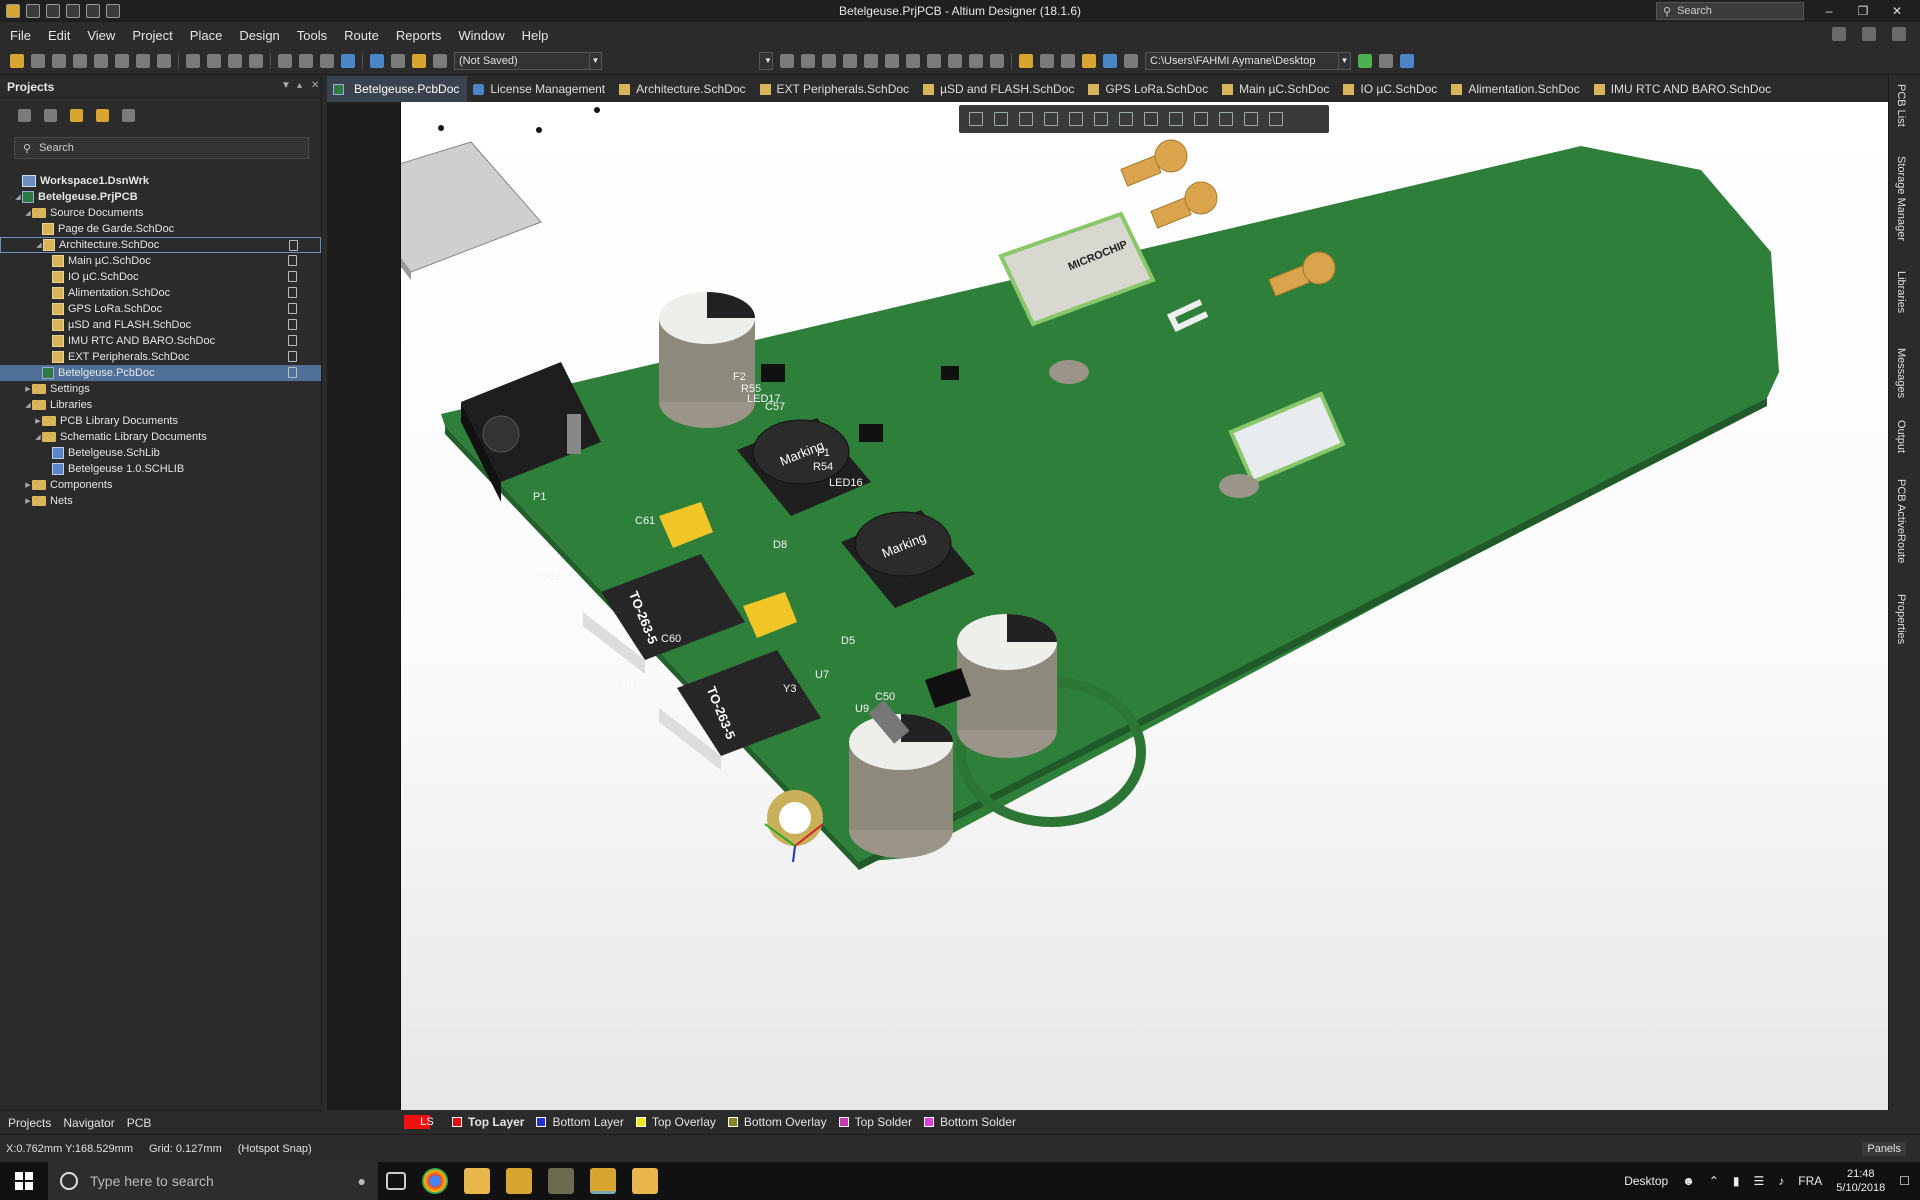 This screenshot has height=1200, width=1920. I want to click on room-icon, so click(1110, 61).